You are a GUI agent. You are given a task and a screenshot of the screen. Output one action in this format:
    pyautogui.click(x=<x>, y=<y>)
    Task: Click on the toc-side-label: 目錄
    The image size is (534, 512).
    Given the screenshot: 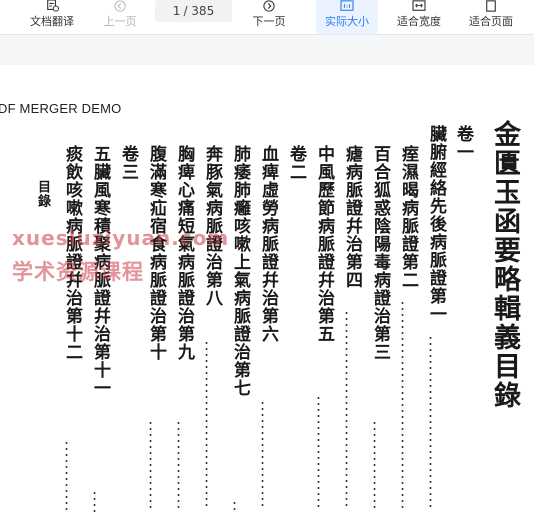 What is the action you would take?
    pyautogui.click(x=42, y=194)
    